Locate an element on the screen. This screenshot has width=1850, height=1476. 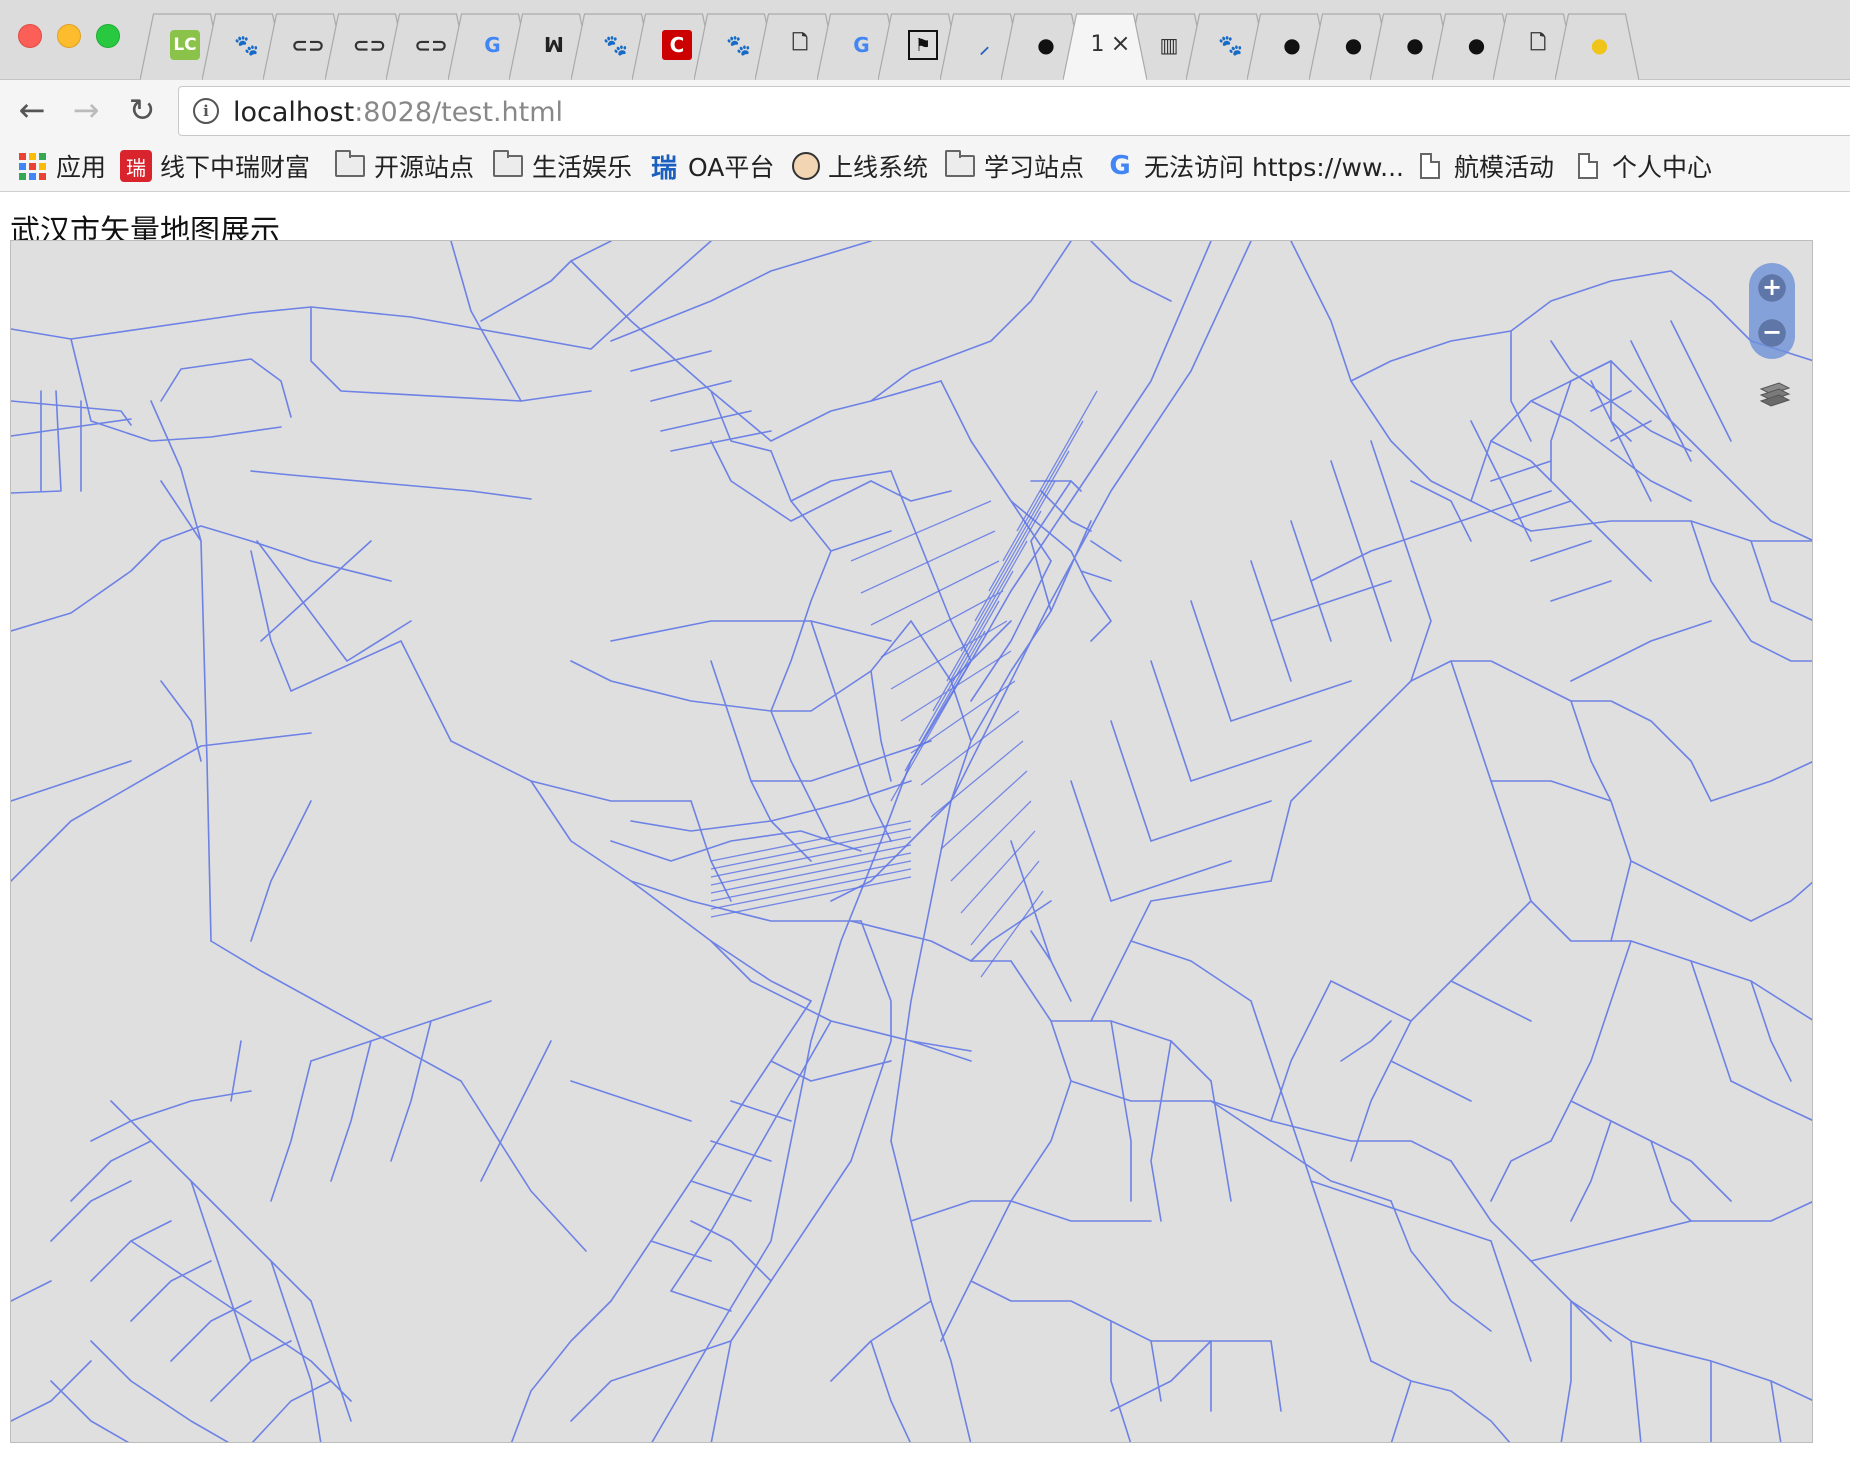
zoom-in-button: + is located at coordinates (1772, 288).